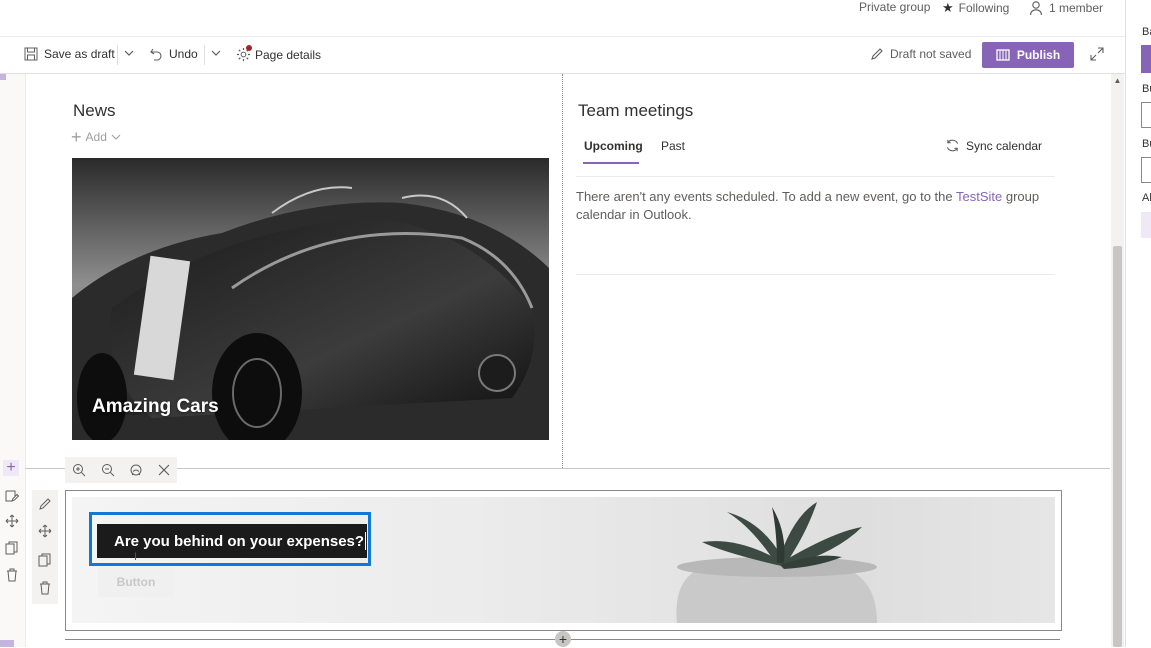 The height and width of the screenshot is (648, 1151). Describe the element at coordinates (45, 504) in the screenshot. I see `edit-webpart-icon` at that location.